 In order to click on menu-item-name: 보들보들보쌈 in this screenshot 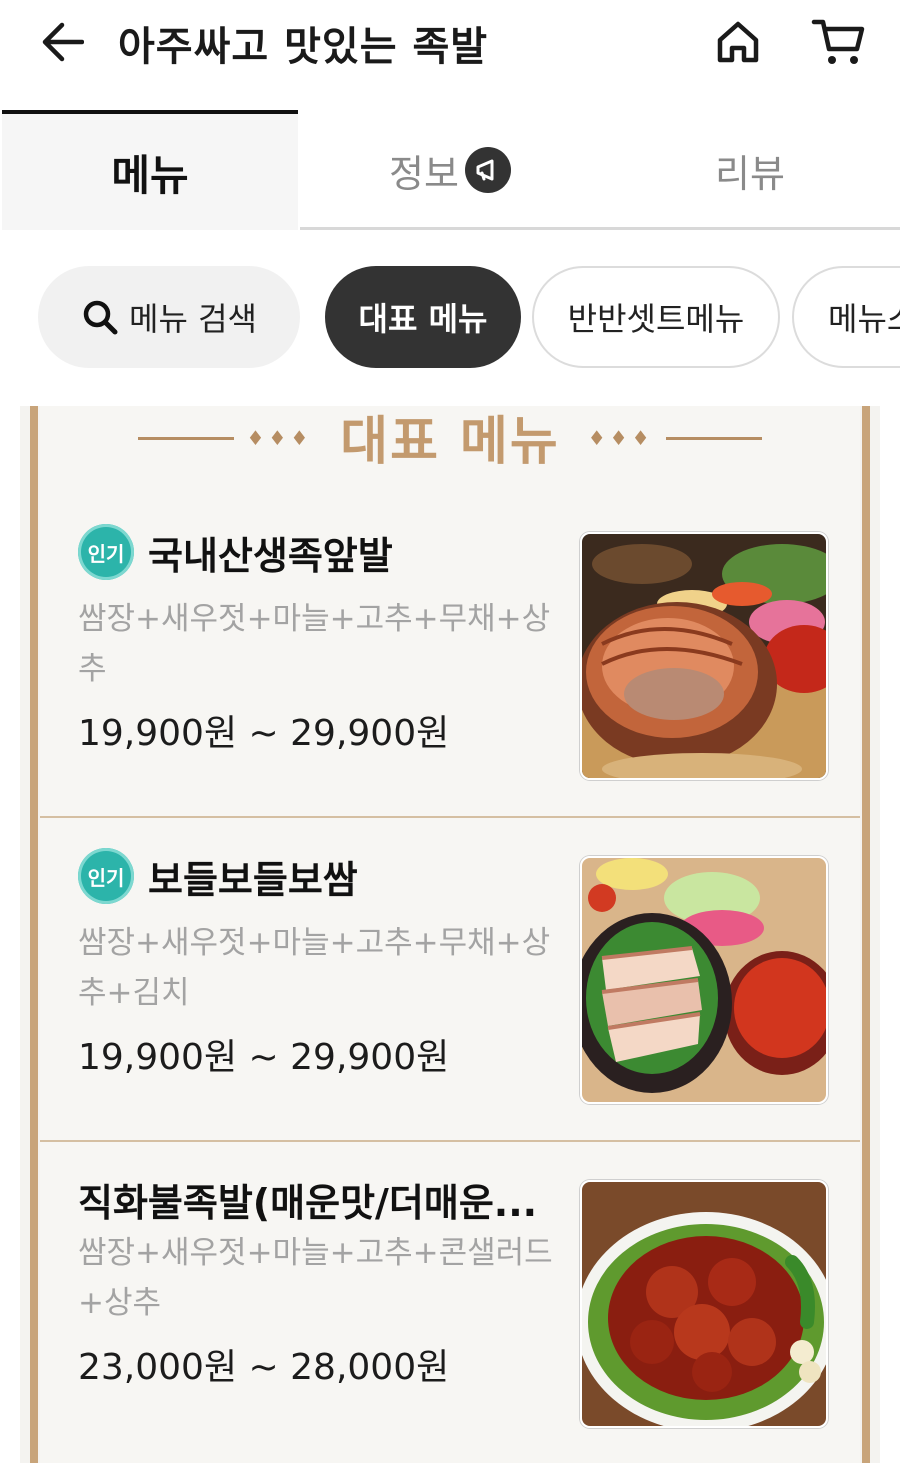, I will do `click(253, 879)`.